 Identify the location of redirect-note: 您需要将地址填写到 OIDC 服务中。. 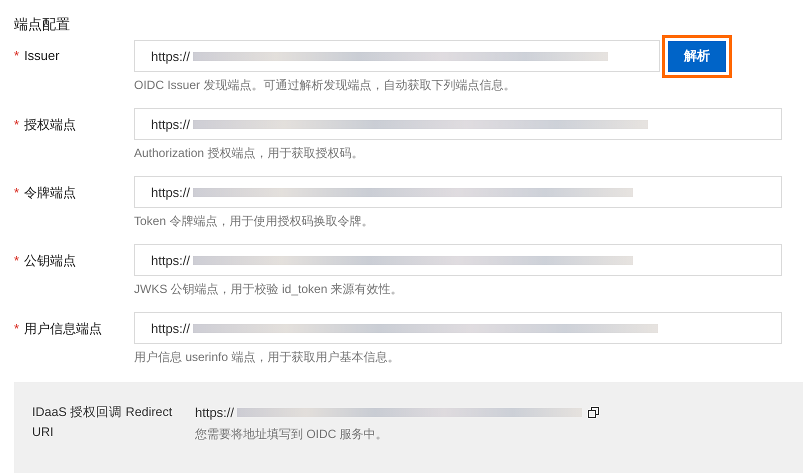
(292, 434).